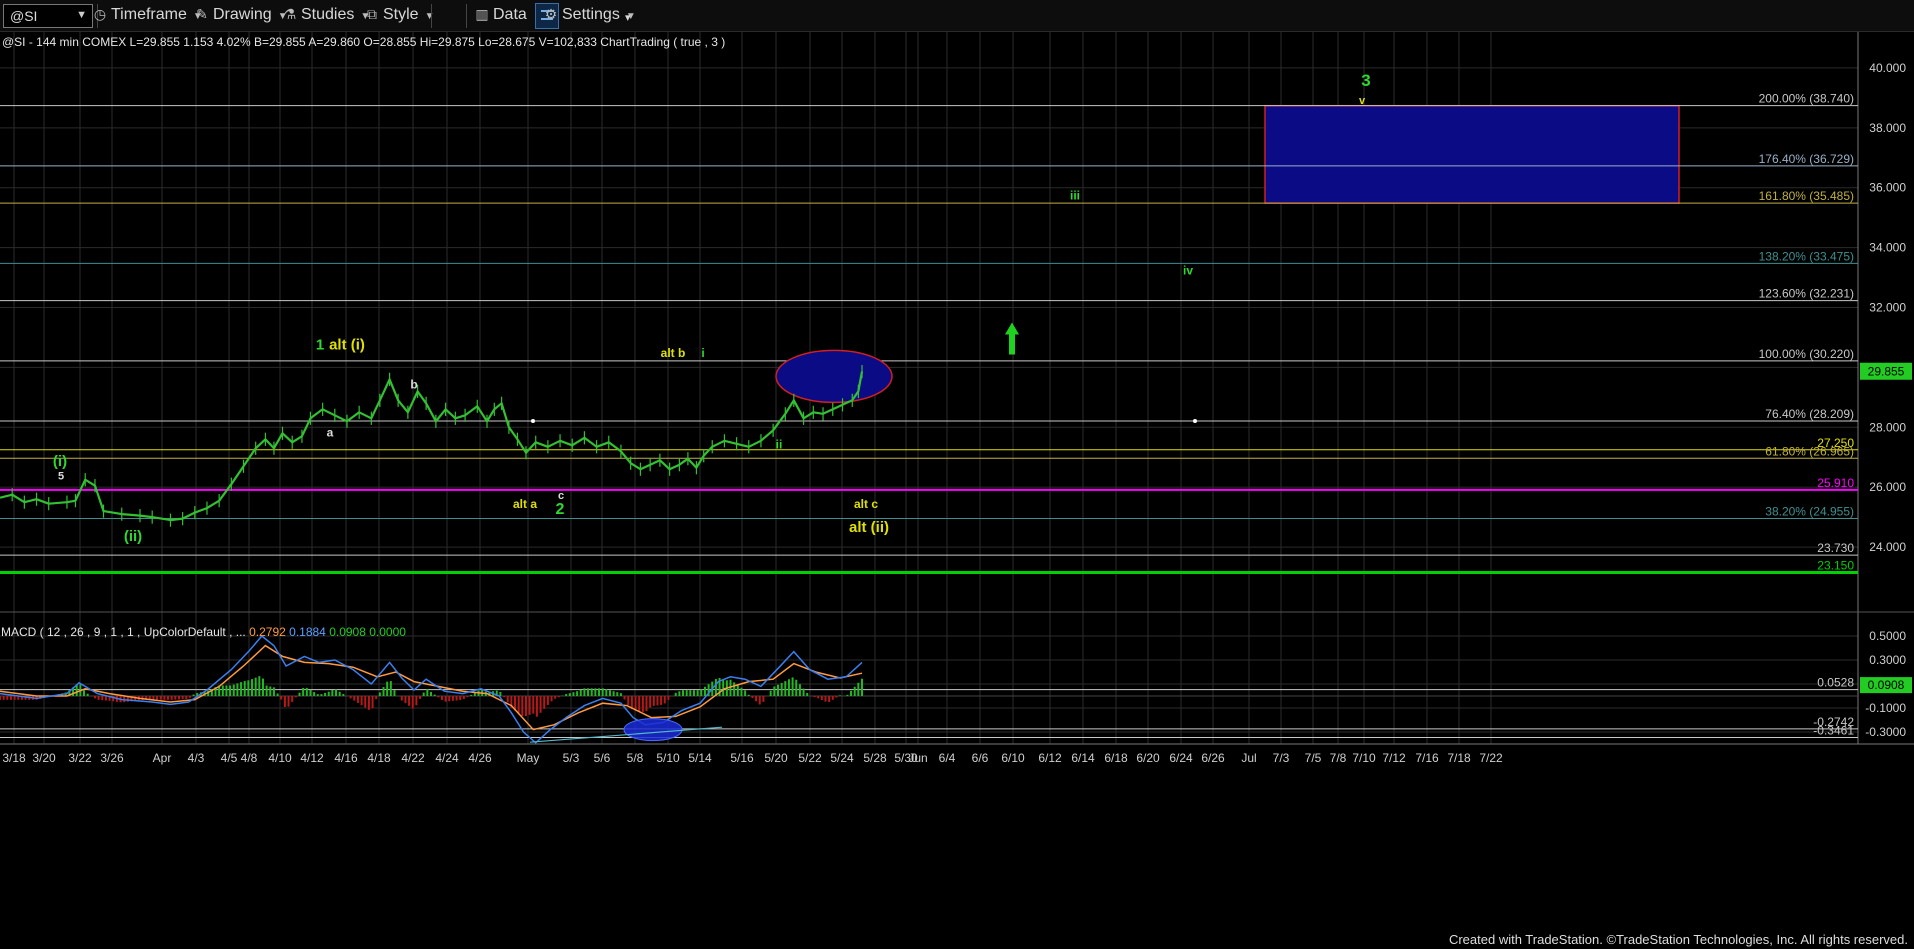 Image resolution: width=1914 pixels, height=949 pixels. What do you see at coordinates (447, 758) in the screenshot?
I see `x-tick-label: 4/24` at bounding box center [447, 758].